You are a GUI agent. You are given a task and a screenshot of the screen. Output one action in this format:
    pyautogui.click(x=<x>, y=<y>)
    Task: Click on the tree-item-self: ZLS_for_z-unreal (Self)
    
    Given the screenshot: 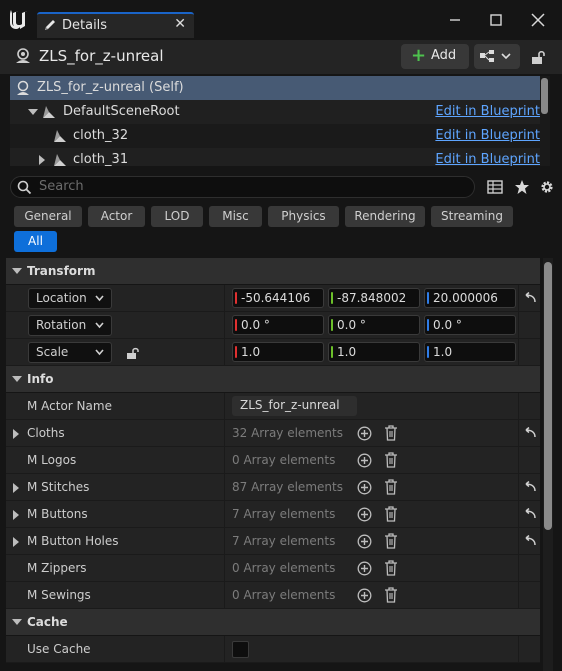 What is the action you would take?
    pyautogui.click(x=275, y=88)
    